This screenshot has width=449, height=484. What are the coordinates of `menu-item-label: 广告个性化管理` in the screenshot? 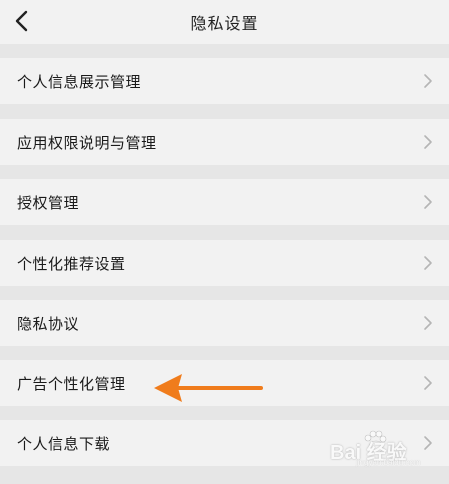 It's located at (71, 384).